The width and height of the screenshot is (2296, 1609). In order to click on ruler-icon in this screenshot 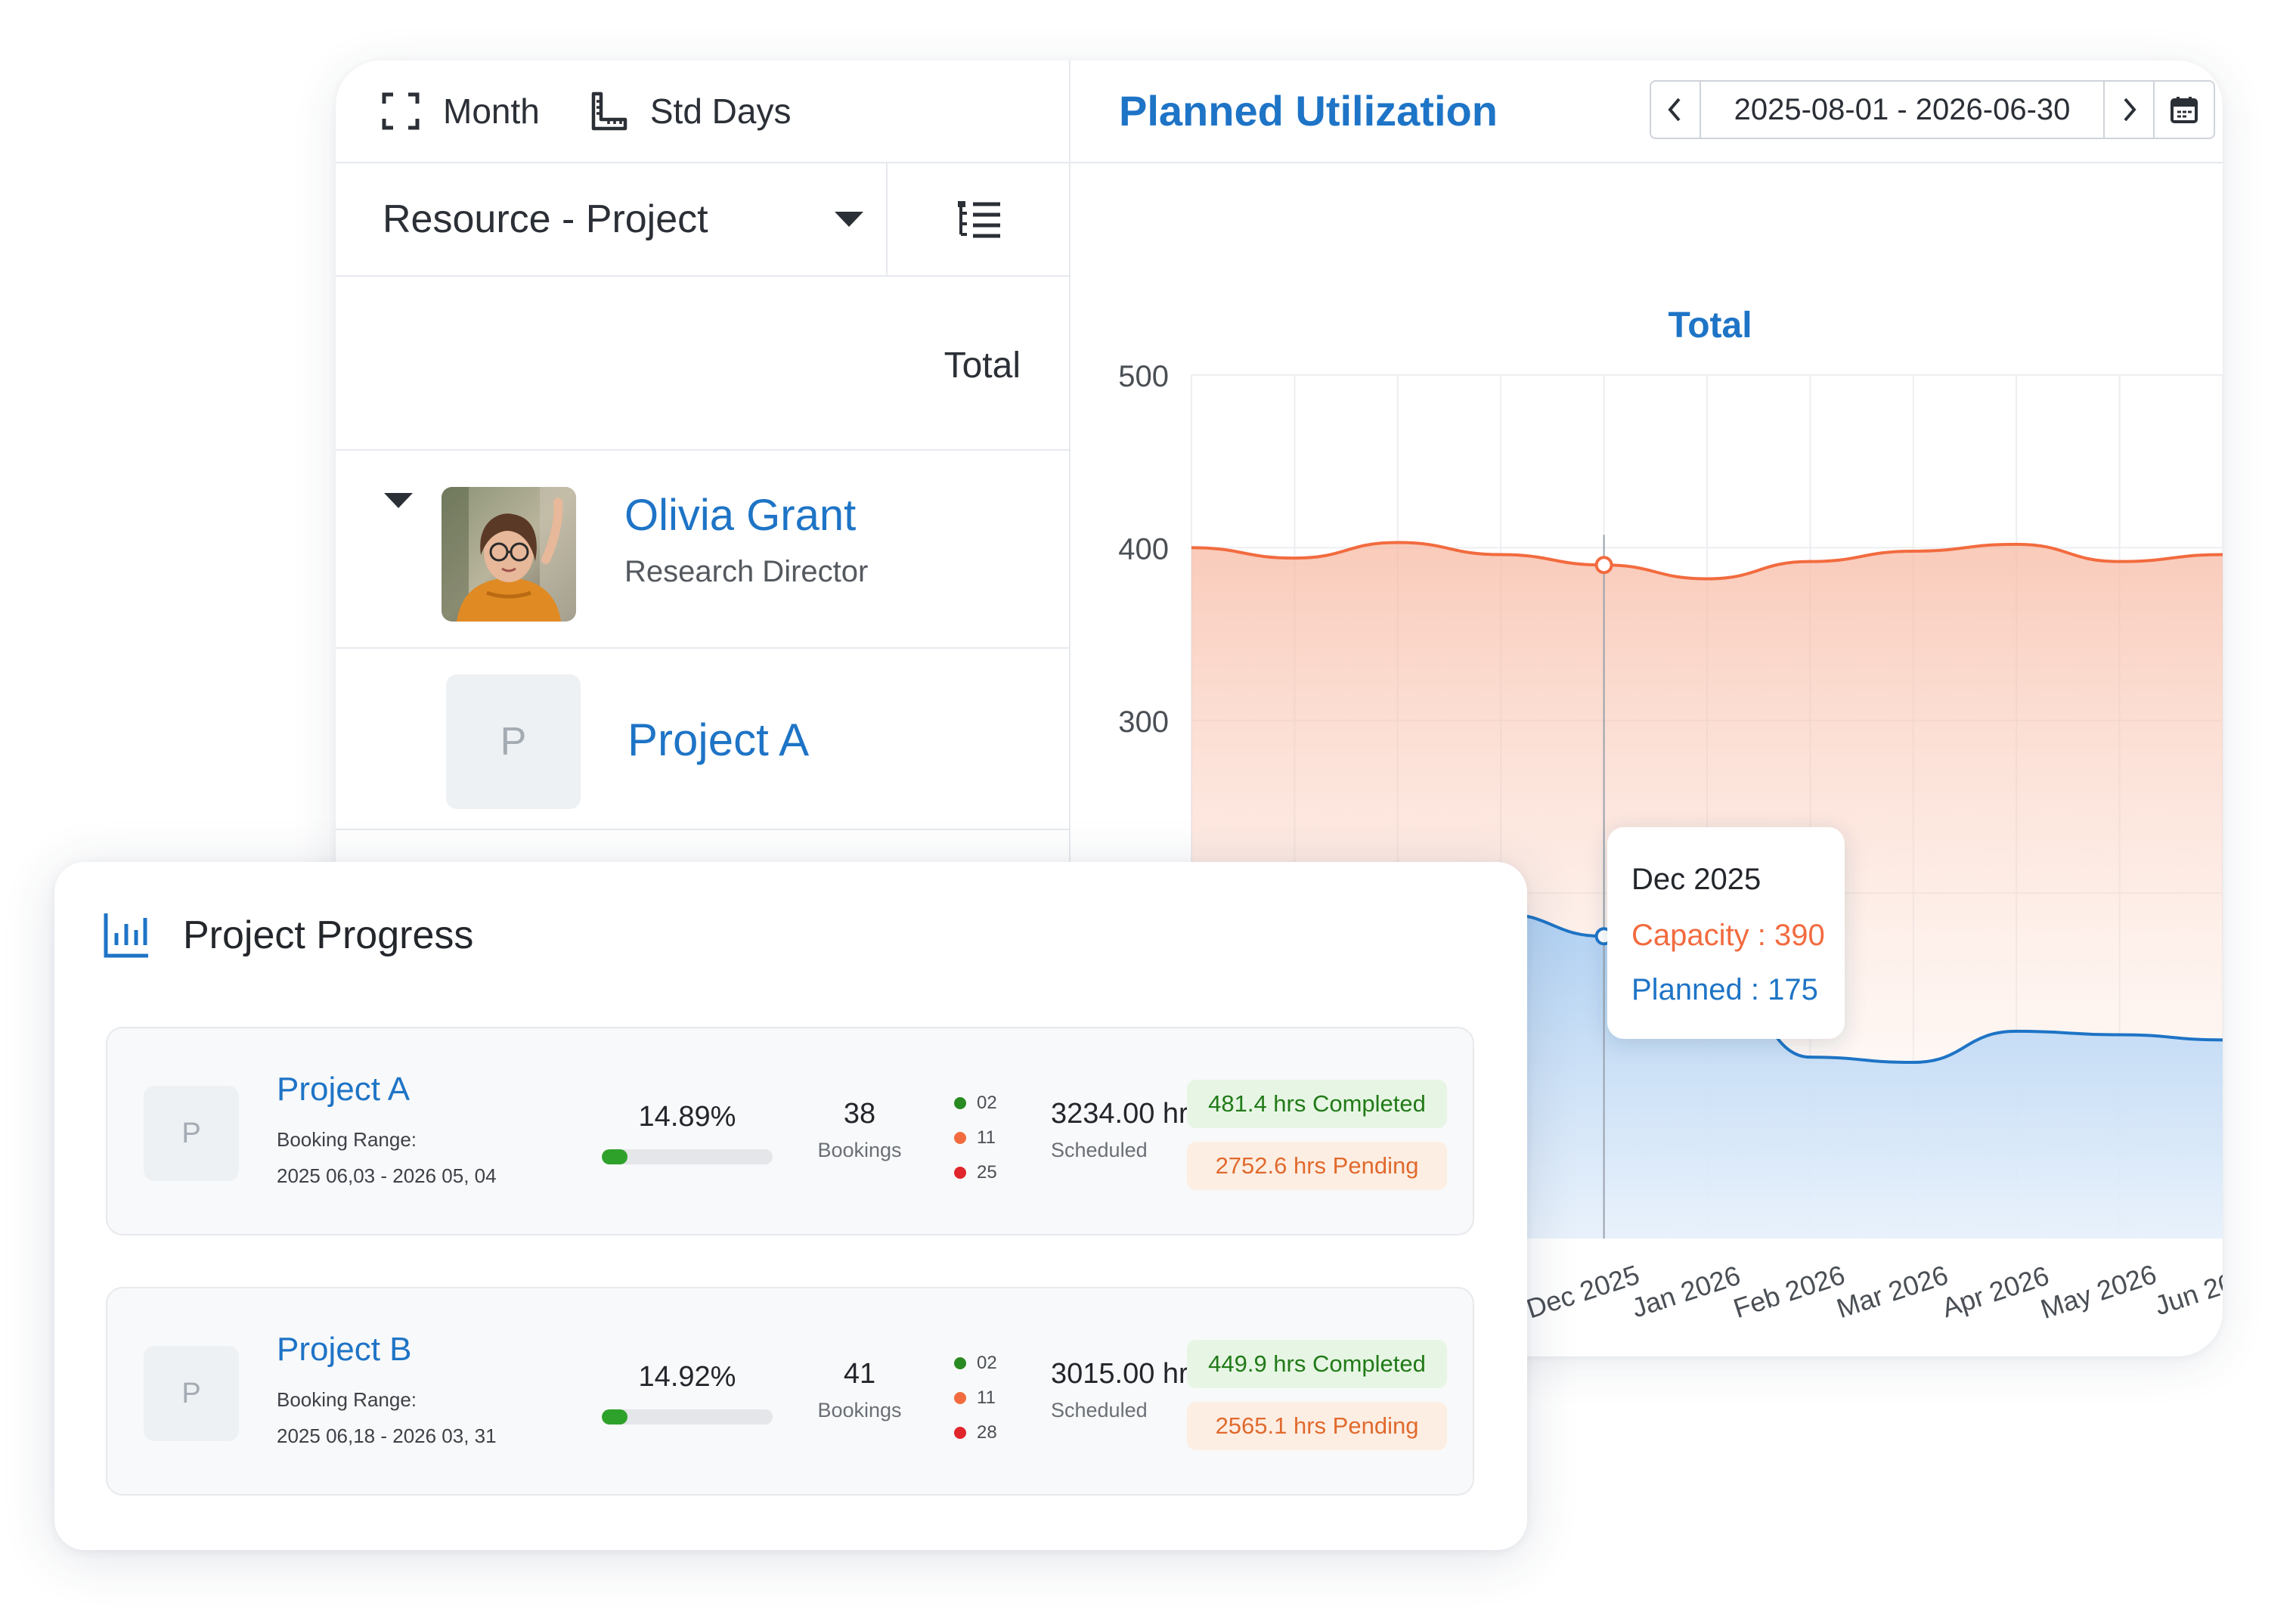, I will do `click(609, 111)`.